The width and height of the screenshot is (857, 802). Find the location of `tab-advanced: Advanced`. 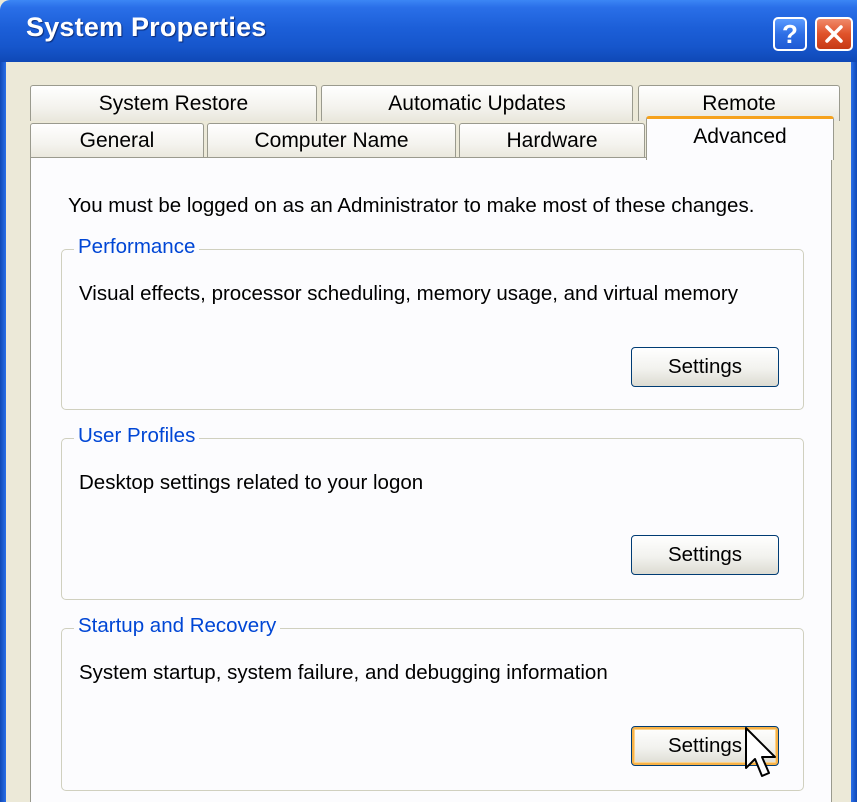

tab-advanced: Advanced is located at coordinates (740, 138).